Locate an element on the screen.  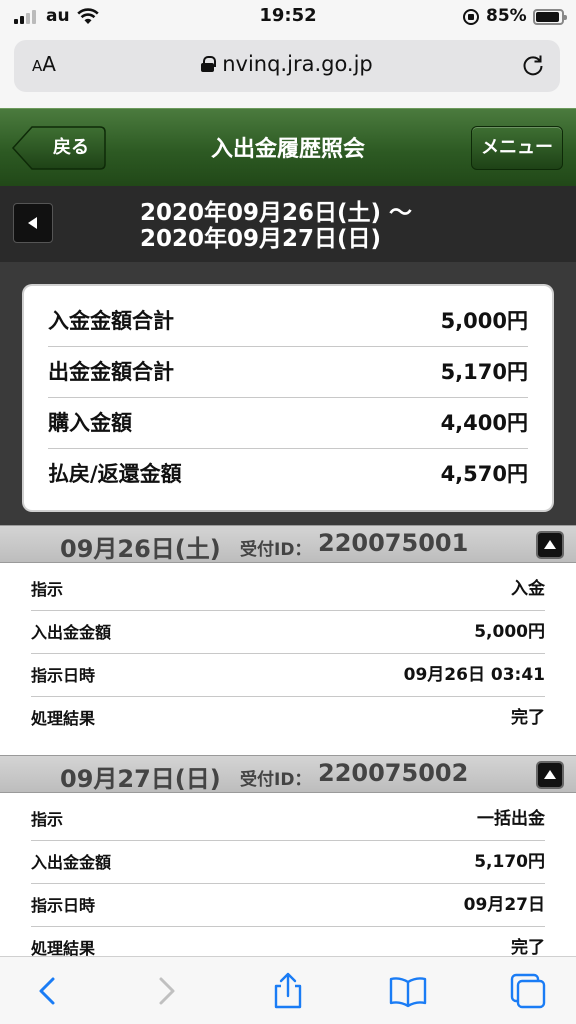
address-bar: AA nvinq.jra.go.jp is located at coordinates (287, 66).